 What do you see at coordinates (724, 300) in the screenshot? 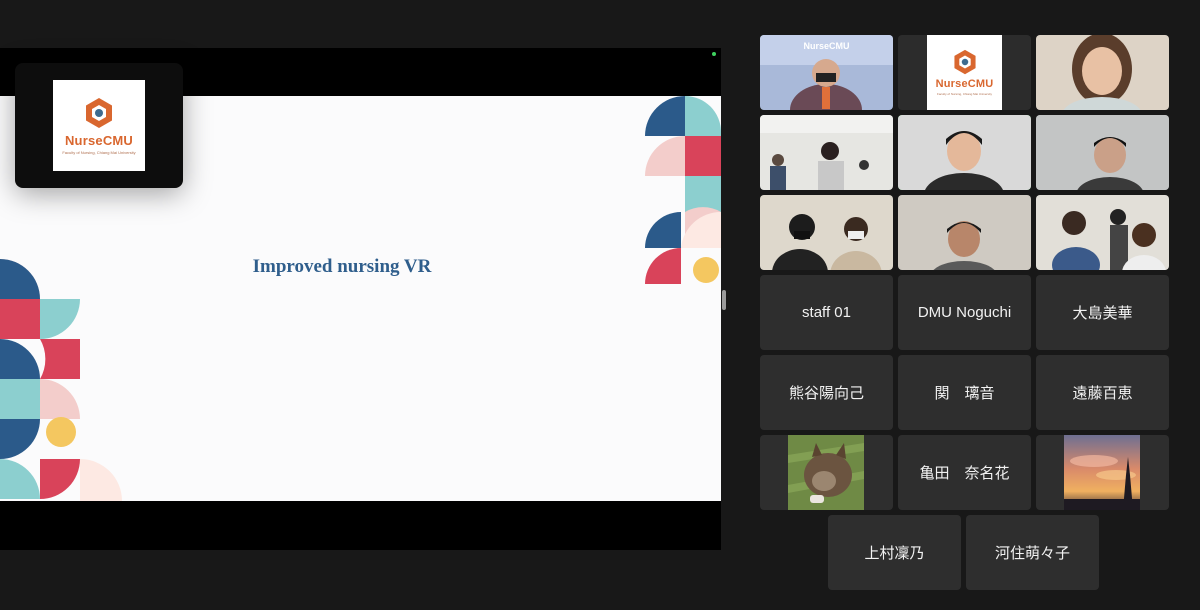
I see `panel-resize-handle` at bounding box center [724, 300].